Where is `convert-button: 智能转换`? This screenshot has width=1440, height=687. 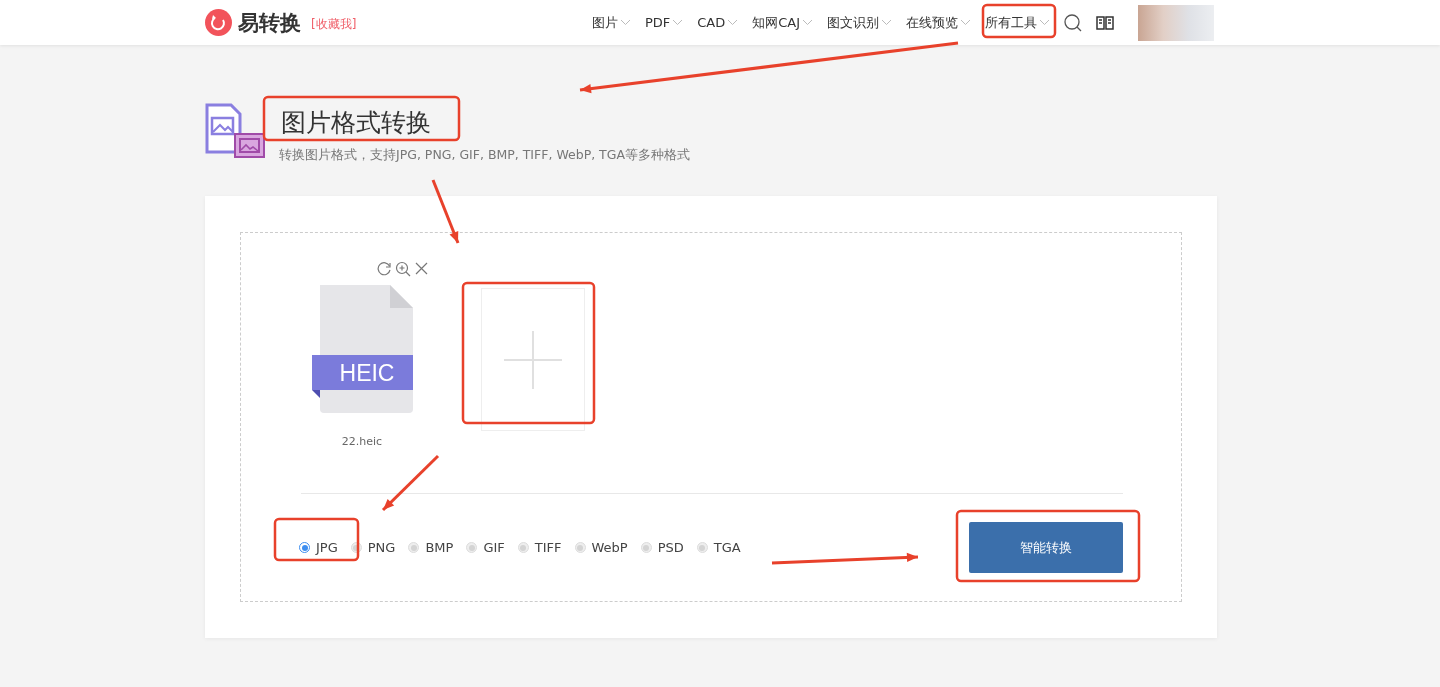
convert-button: 智能转换 is located at coordinates (1046, 547).